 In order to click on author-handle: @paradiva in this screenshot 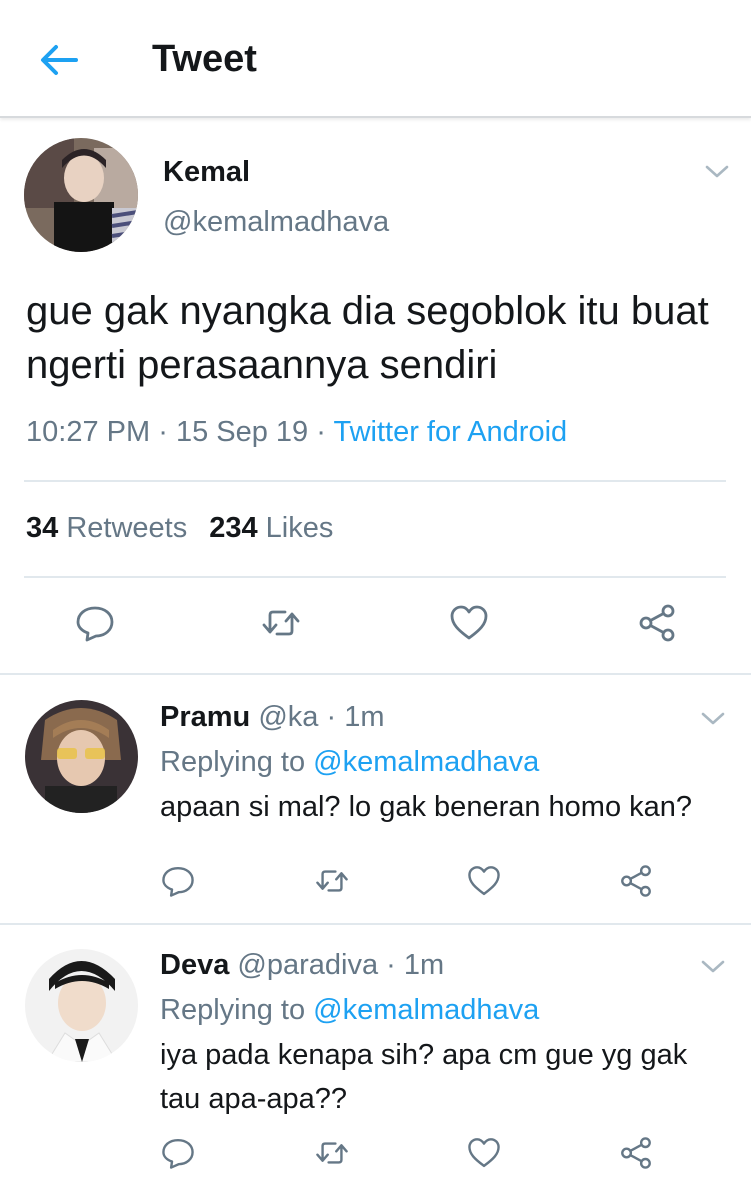, I will do `click(307, 965)`.